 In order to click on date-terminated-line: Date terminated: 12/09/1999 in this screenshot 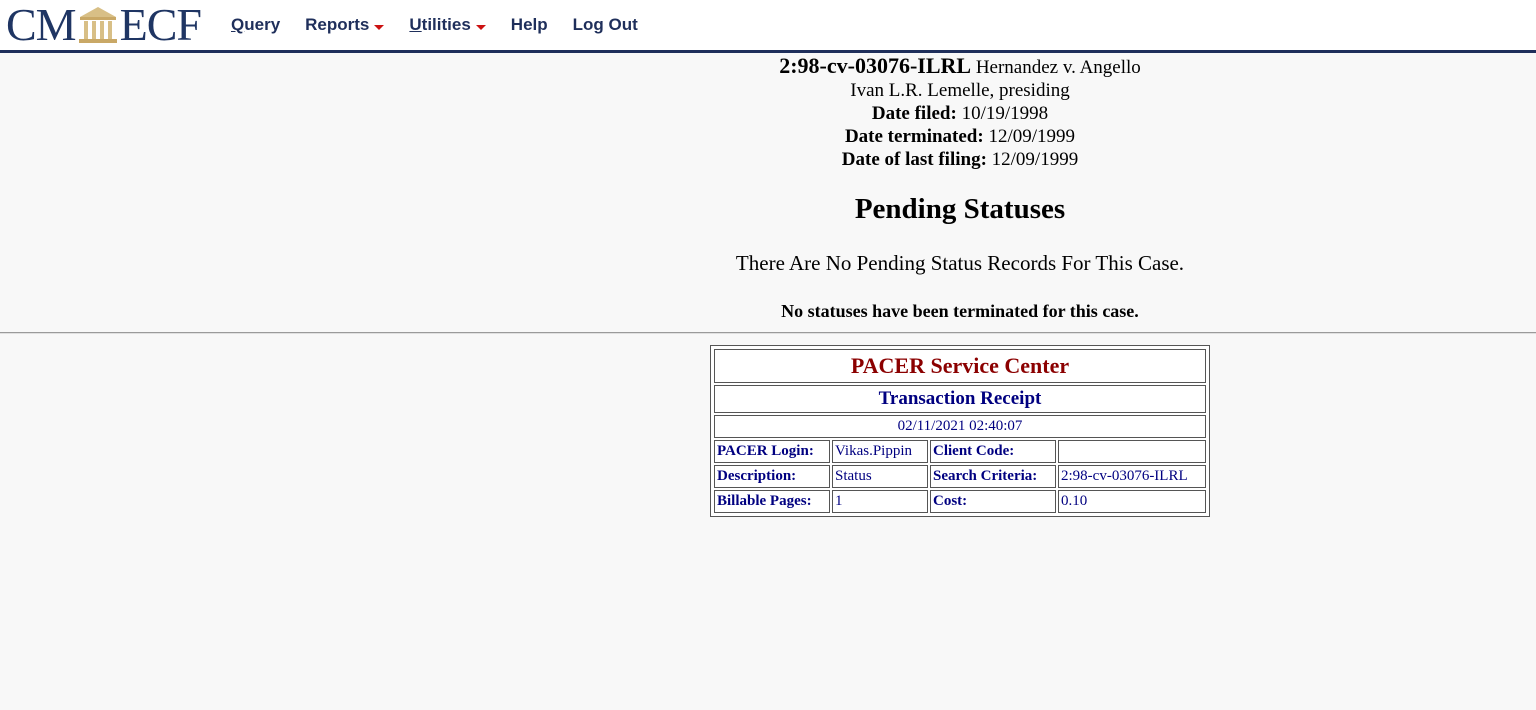, I will do `click(768, 136)`.